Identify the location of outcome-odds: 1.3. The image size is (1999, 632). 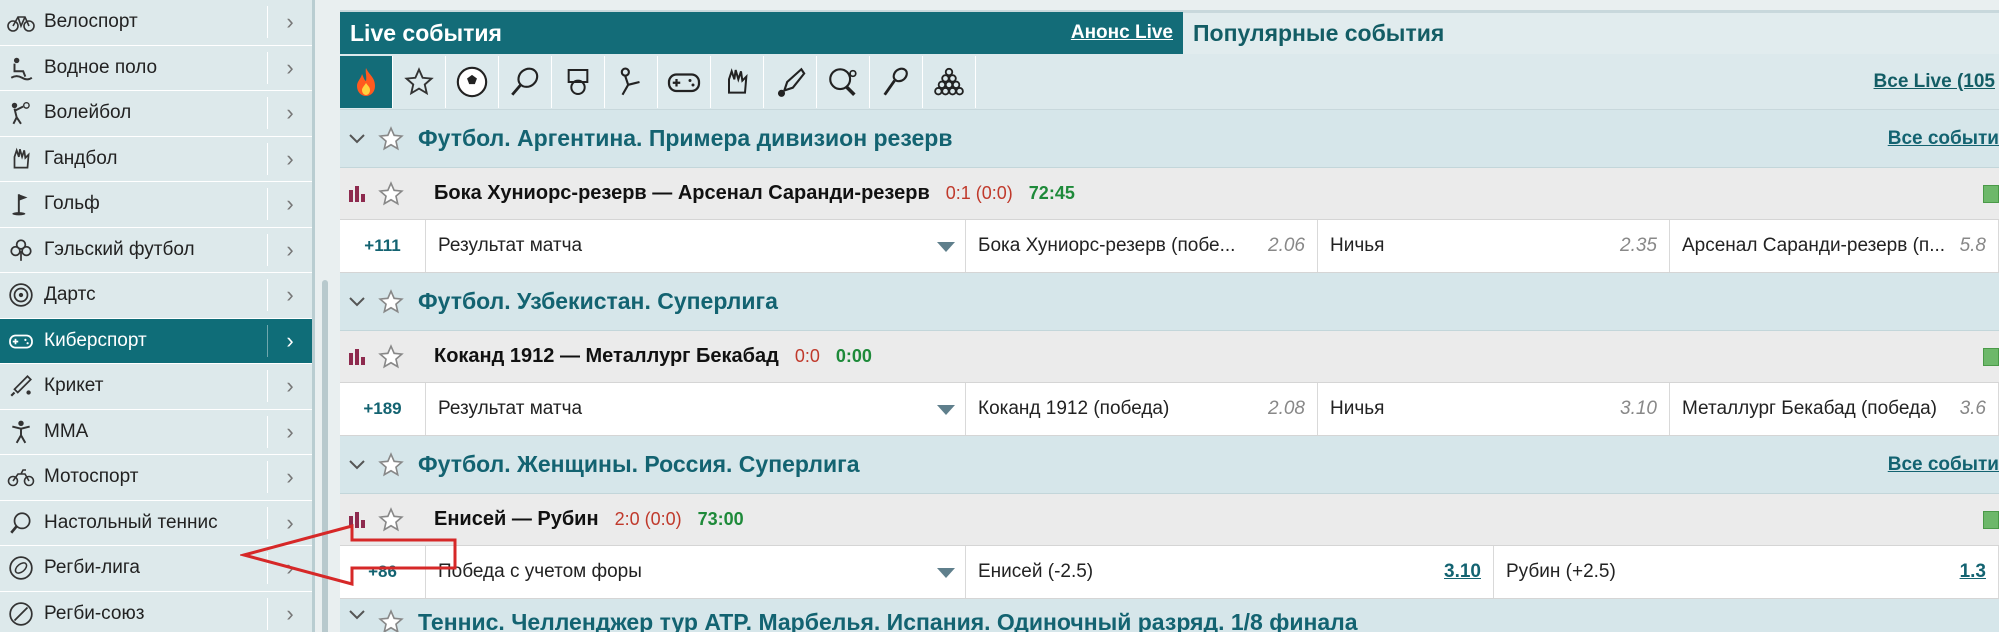
(1973, 572).